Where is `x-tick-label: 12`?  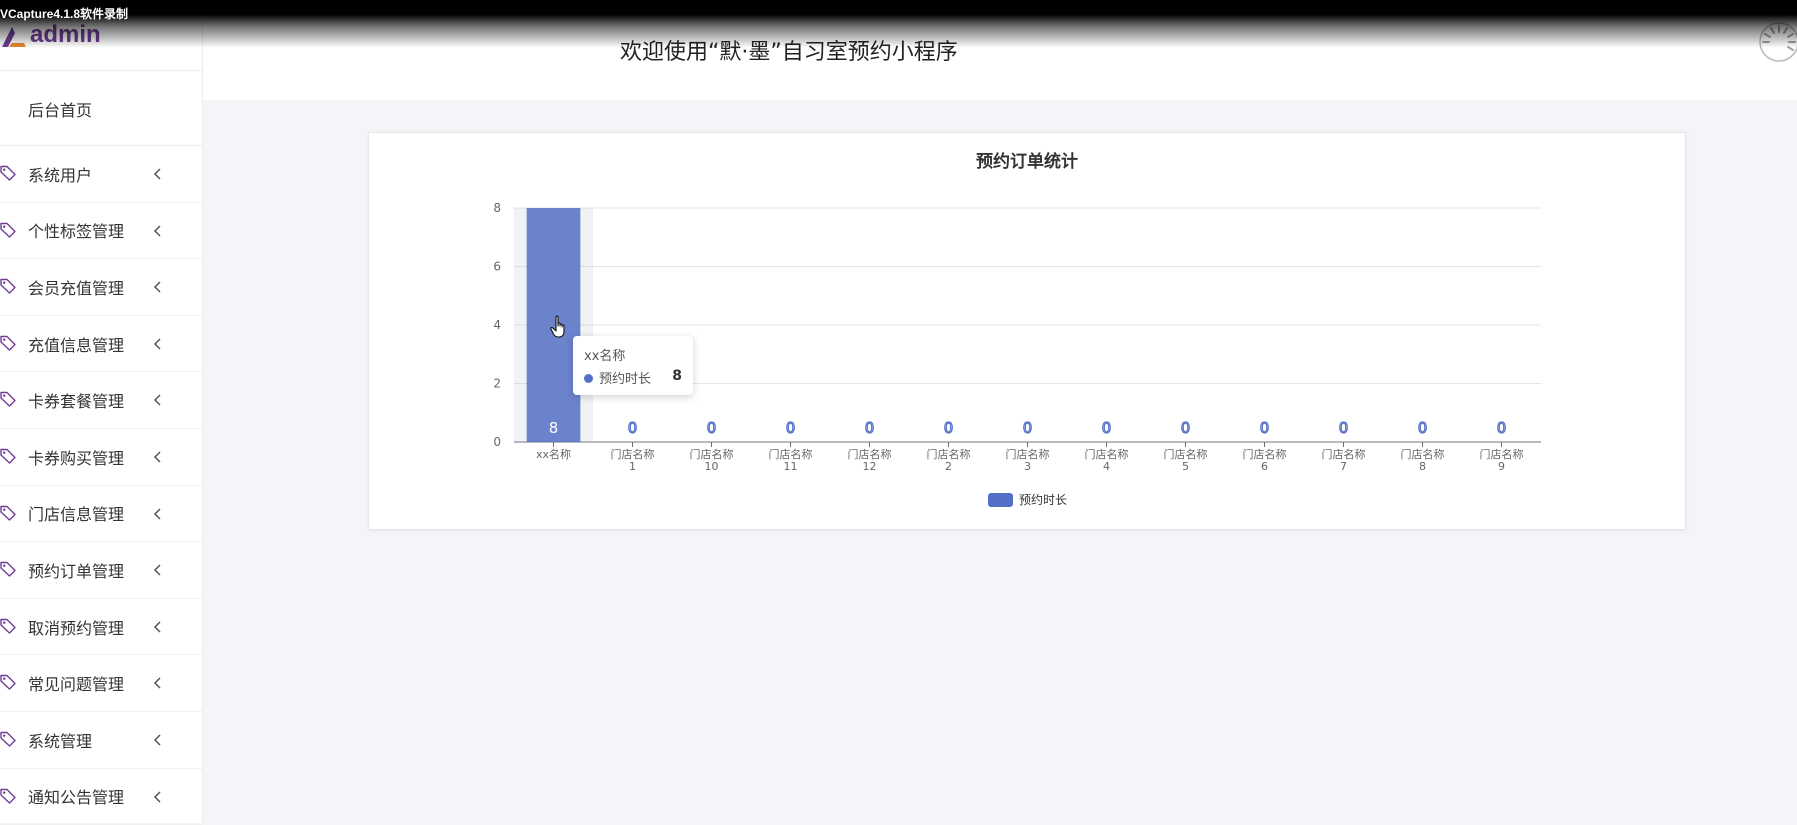 x-tick-label: 12 is located at coordinates (870, 466).